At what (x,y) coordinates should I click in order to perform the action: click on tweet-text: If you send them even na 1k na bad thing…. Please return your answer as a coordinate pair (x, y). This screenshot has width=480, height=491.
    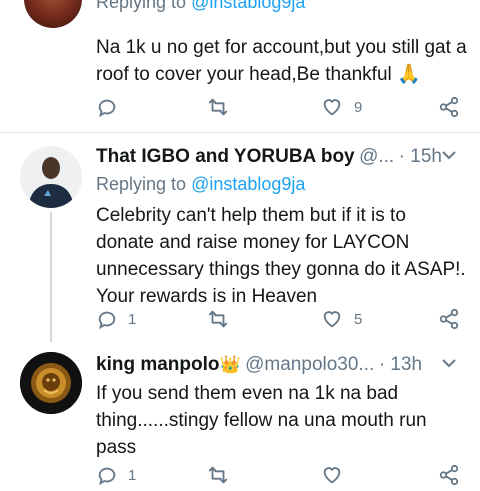
    Looking at the image, I should click on (261, 420).